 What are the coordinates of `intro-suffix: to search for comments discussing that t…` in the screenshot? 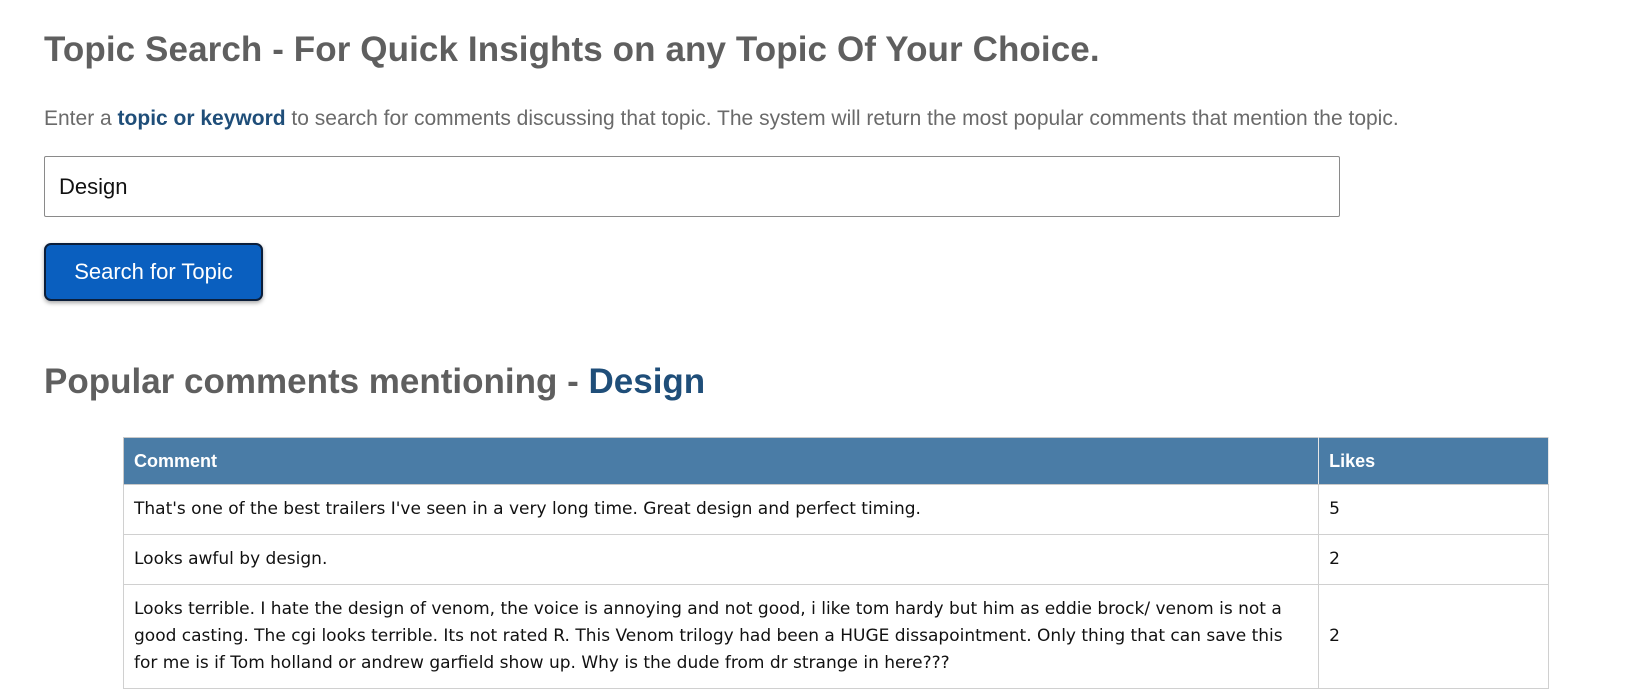 It's located at (842, 118).